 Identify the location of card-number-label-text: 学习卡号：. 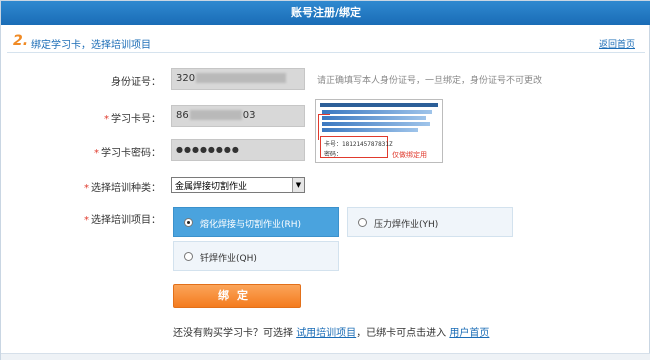
(136, 119).